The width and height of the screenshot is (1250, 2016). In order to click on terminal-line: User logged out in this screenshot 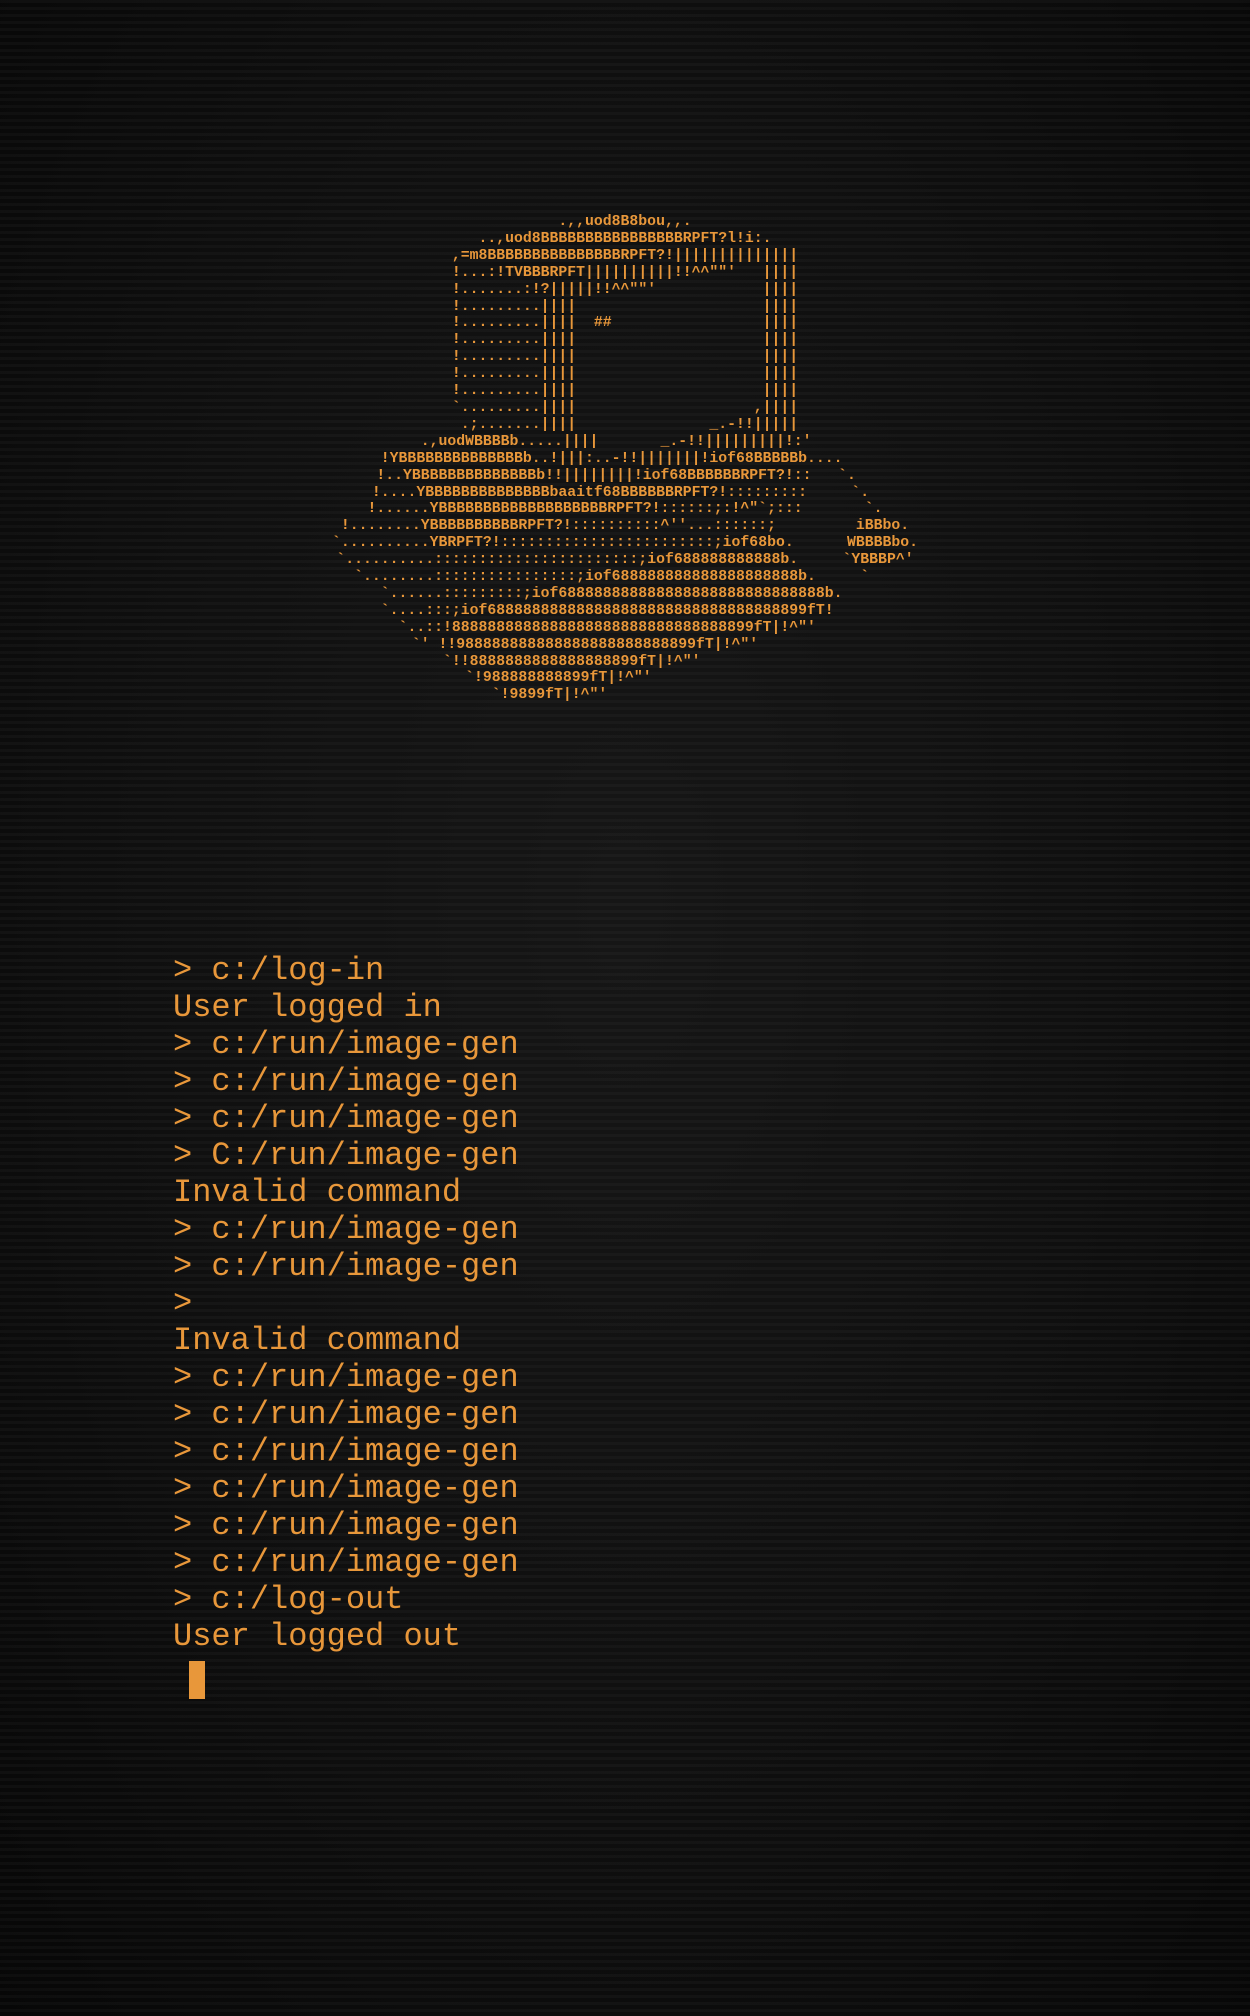, I will do `click(317, 1636)`.